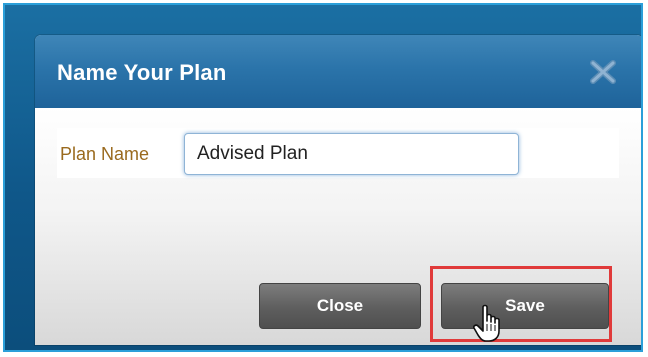 This screenshot has height=357, width=648. I want to click on plan-name-input, so click(351, 154).